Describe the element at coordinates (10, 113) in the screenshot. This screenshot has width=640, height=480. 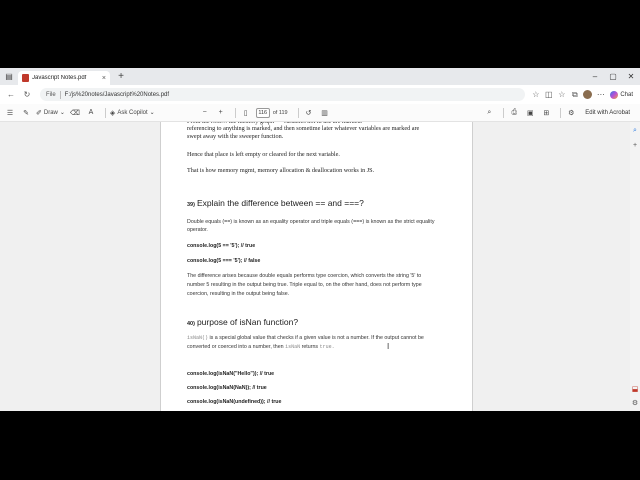
I see `contents-icon: ☰` at that location.